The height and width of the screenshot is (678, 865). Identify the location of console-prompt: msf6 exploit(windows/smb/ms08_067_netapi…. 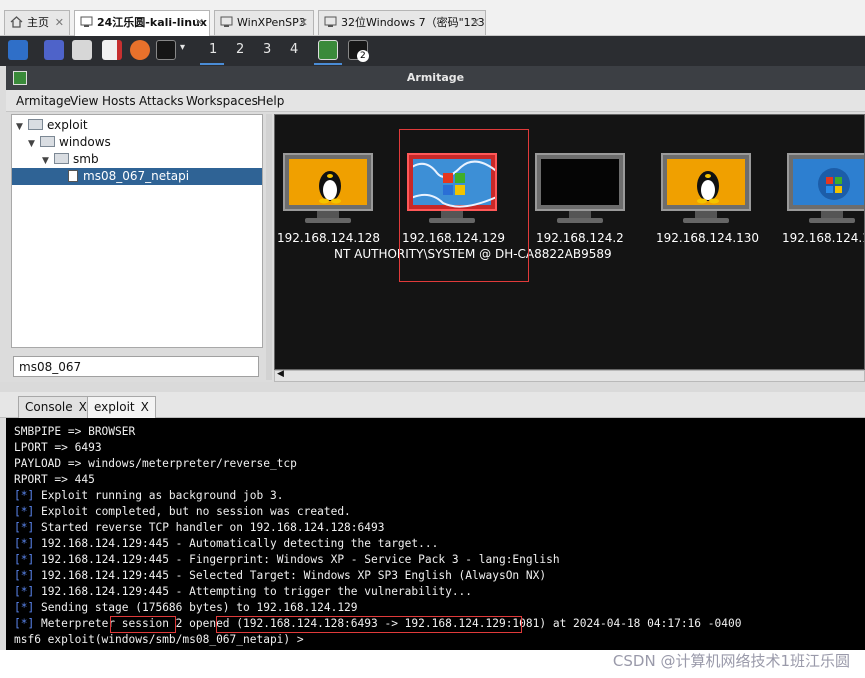
(159, 640).